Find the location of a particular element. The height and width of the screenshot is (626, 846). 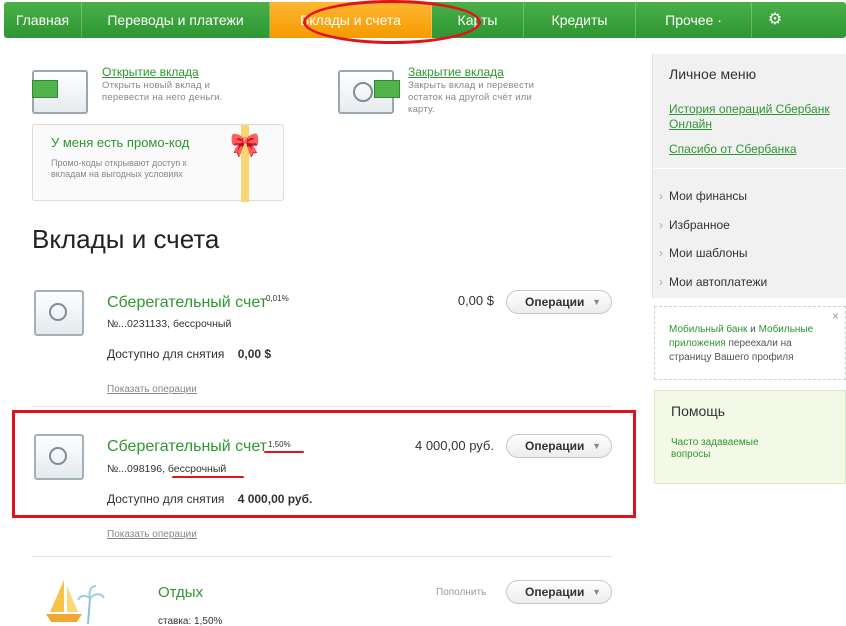

account-number-value: №...098196 is located at coordinates (135, 469).